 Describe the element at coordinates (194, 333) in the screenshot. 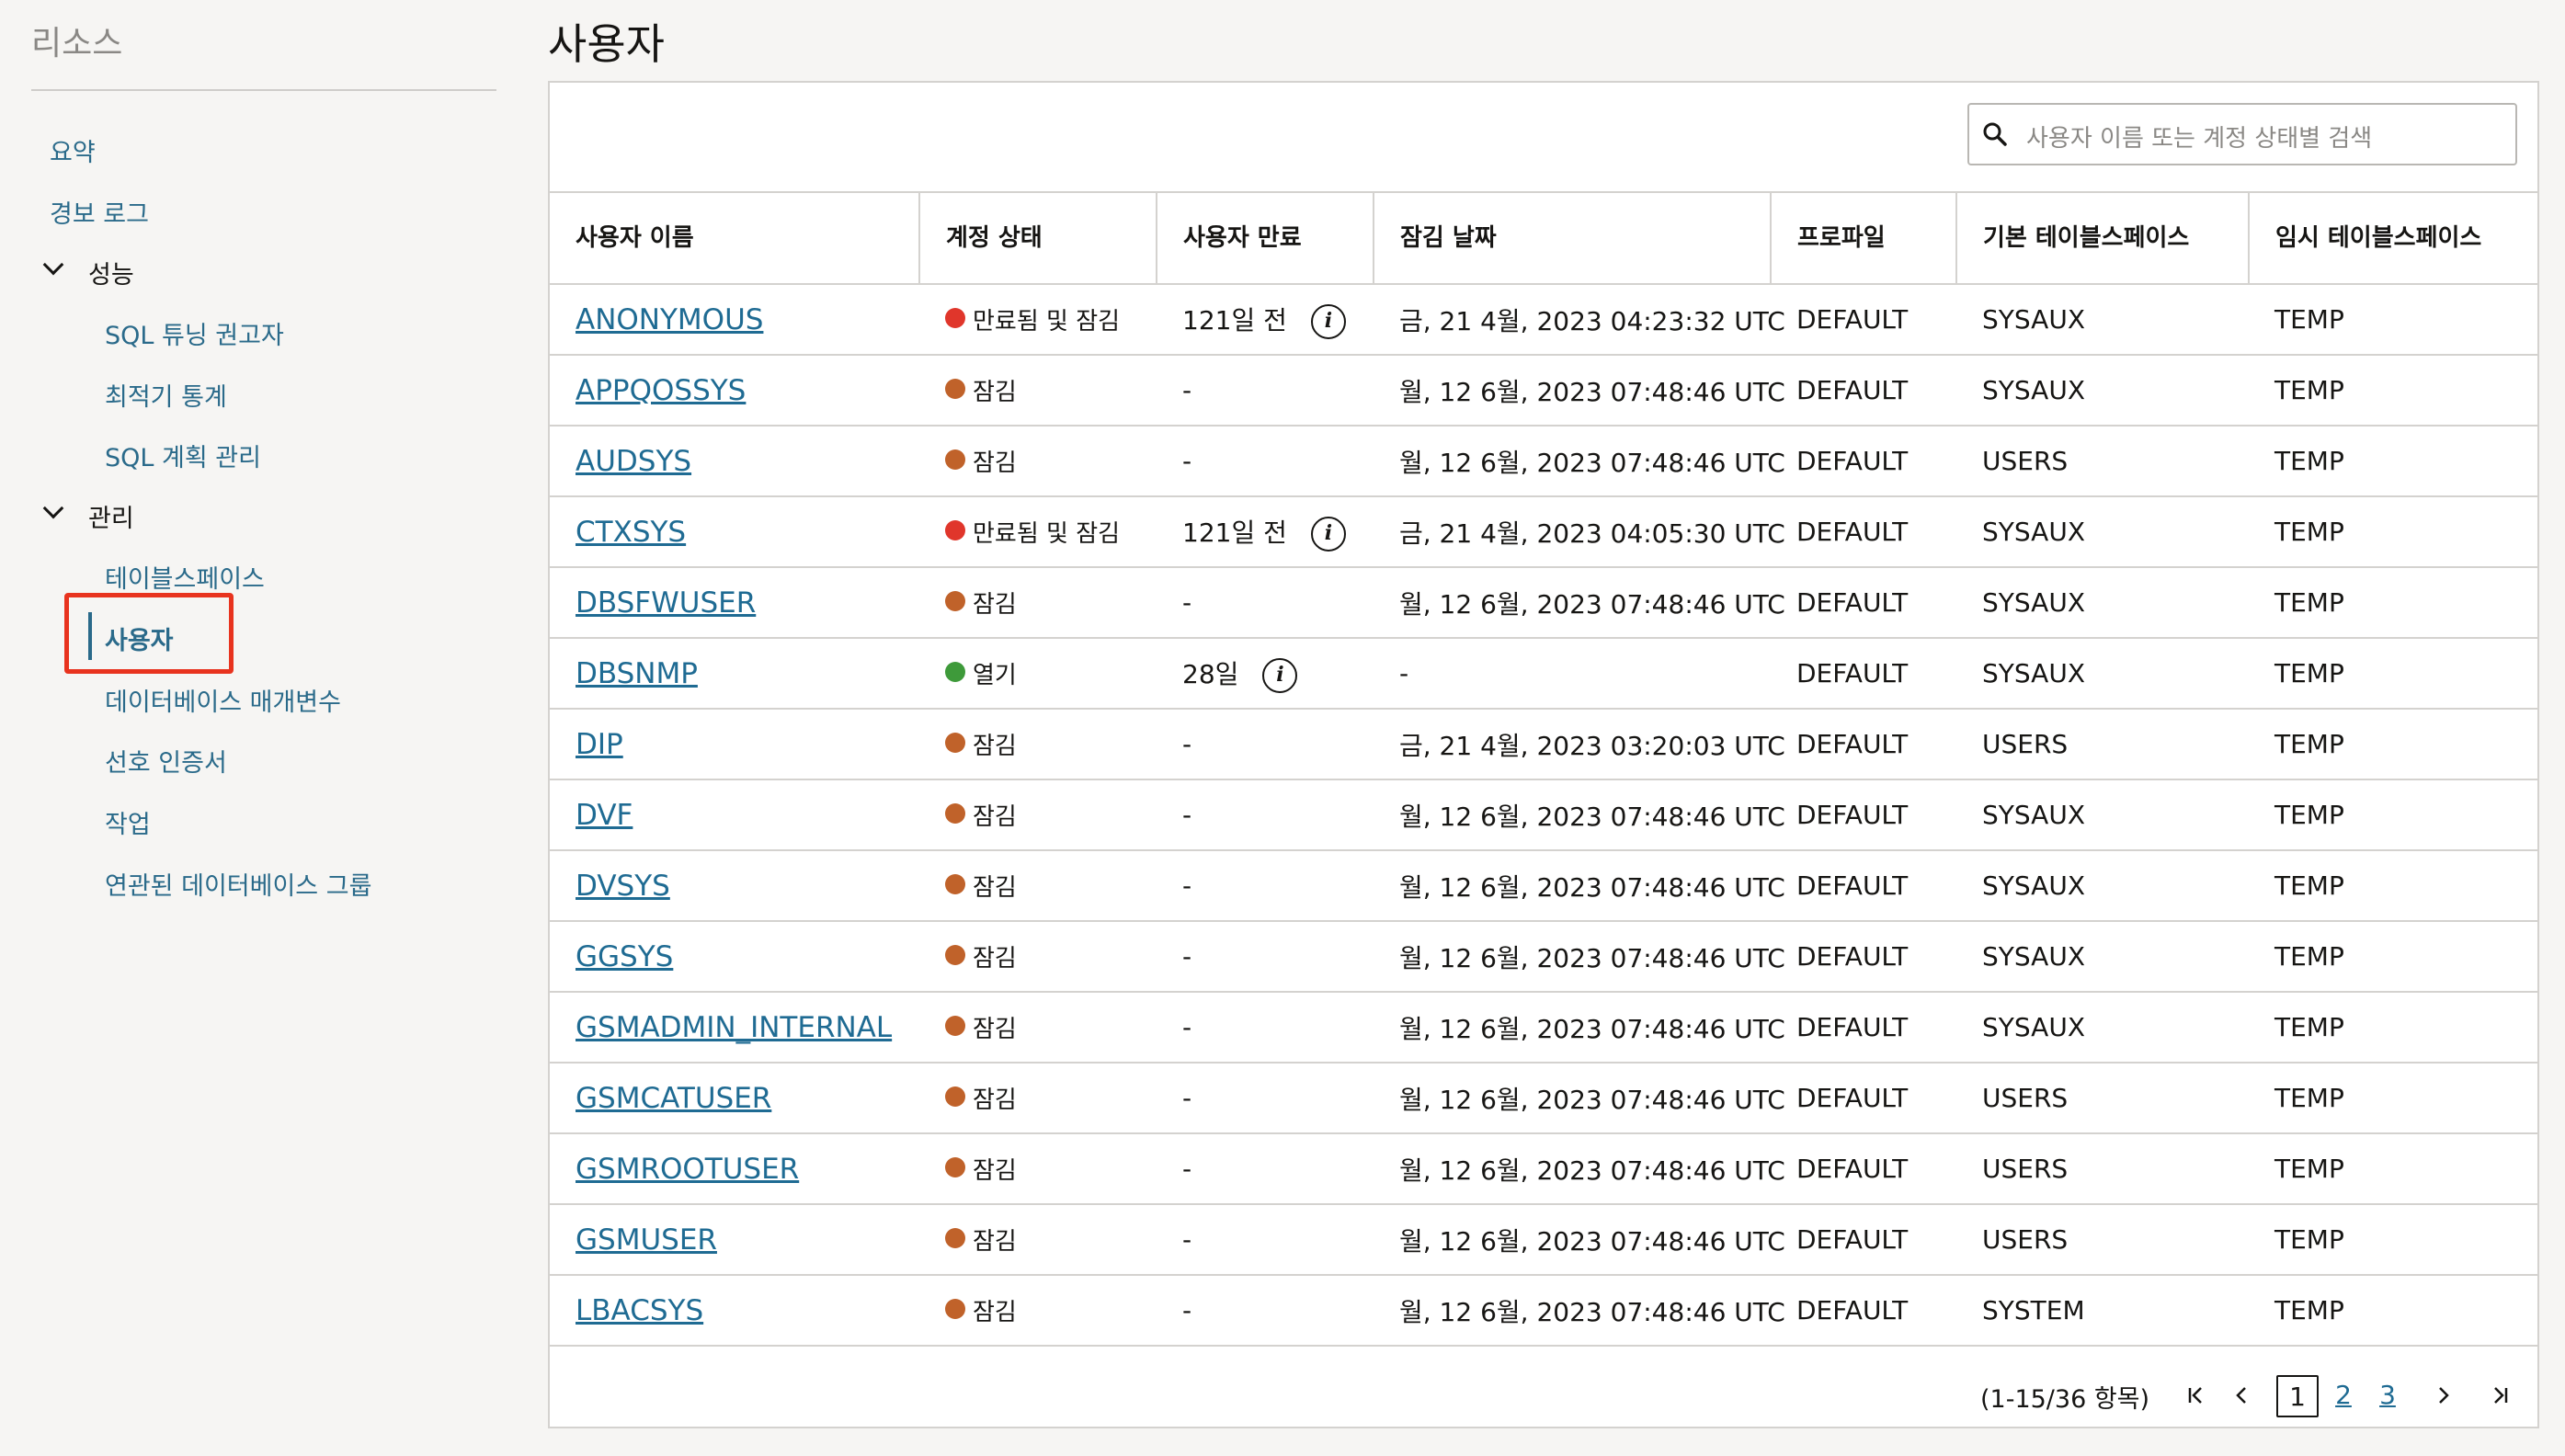

I see `sidebar-item-sql-tuning-advisor: SQL 튜닝 권고자` at that location.